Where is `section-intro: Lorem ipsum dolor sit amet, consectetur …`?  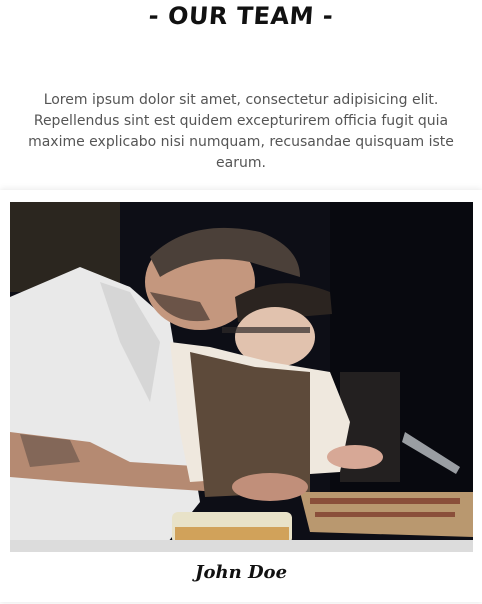
section-intro: Lorem ipsum dolor sit amet, consectetur … is located at coordinates (241, 131).